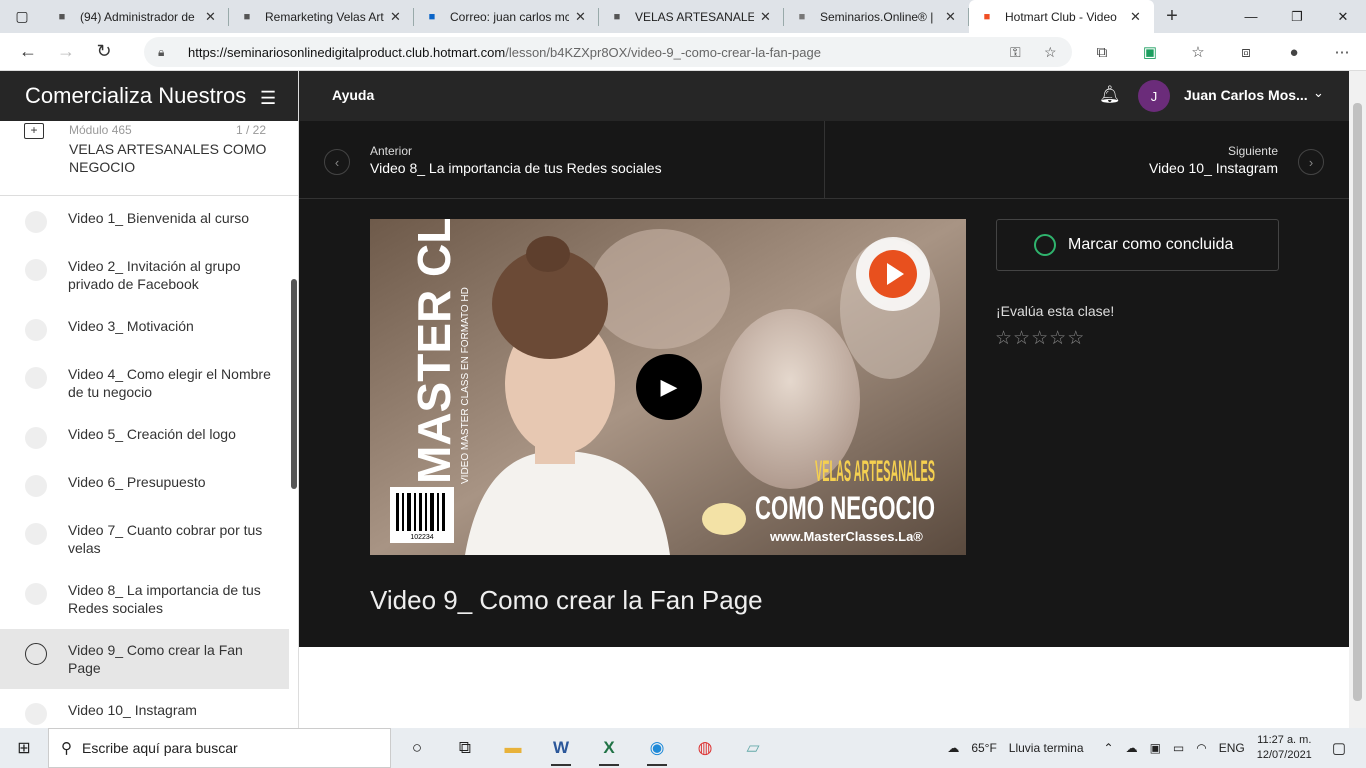 This screenshot has height=768, width=1366. Describe the element at coordinates (1102, 52) in the screenshot. I see `devtools-extension-icon: ⧉` at that location.